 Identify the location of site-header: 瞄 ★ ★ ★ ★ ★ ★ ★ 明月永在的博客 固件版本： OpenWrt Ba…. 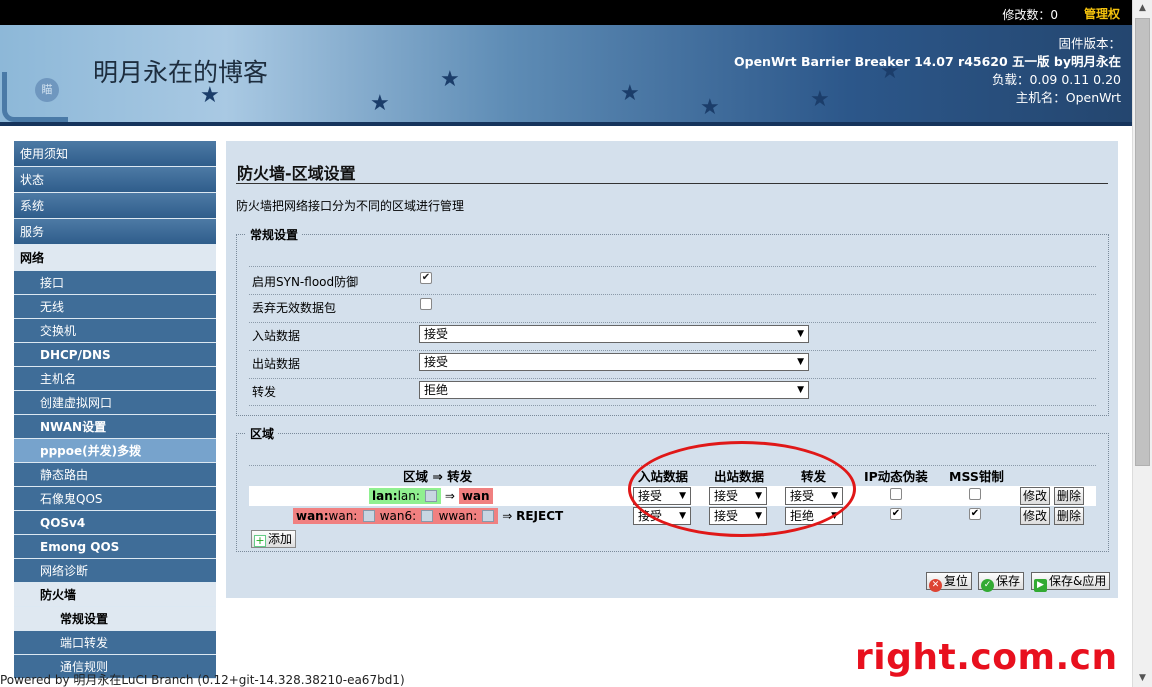
(566, 75).